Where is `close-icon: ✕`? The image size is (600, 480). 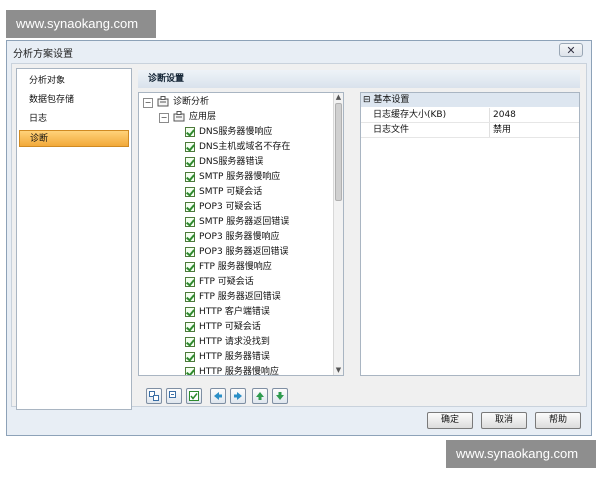
close-icon: ✕ is located at coordinates (571, 50).